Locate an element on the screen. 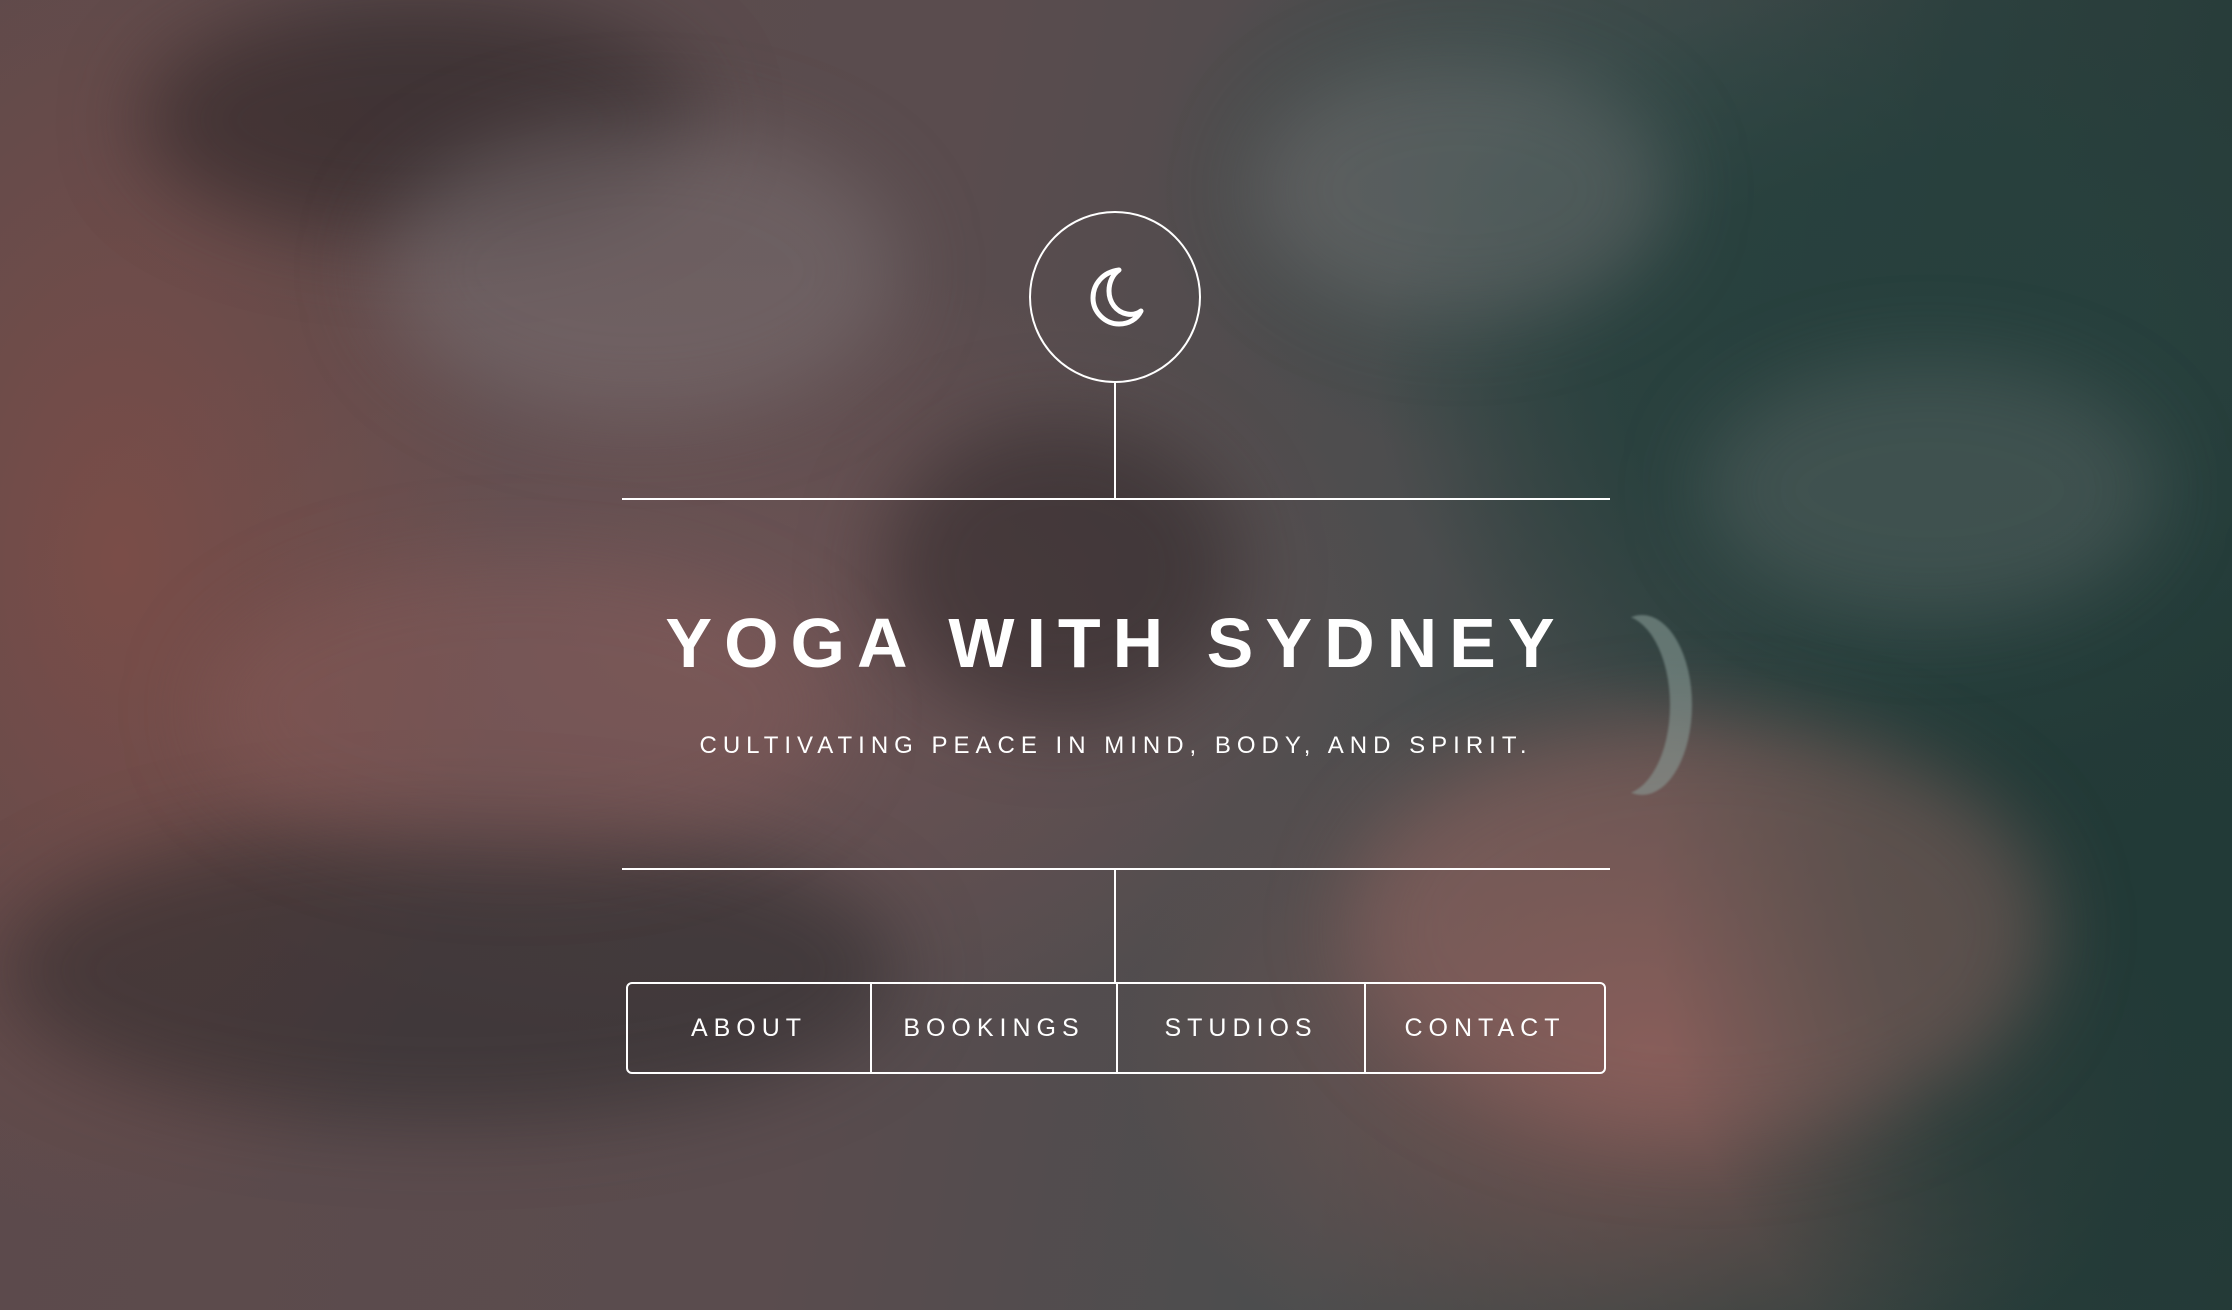  nav-studios-link: STUDIOS is located at coordinates (1240, 1028).